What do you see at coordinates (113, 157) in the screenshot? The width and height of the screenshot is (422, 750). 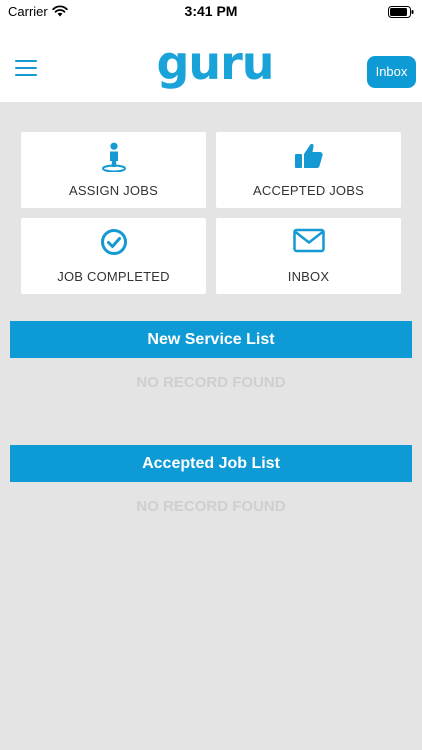 I see `person-pin-icon` at bounding box center [113, 157].